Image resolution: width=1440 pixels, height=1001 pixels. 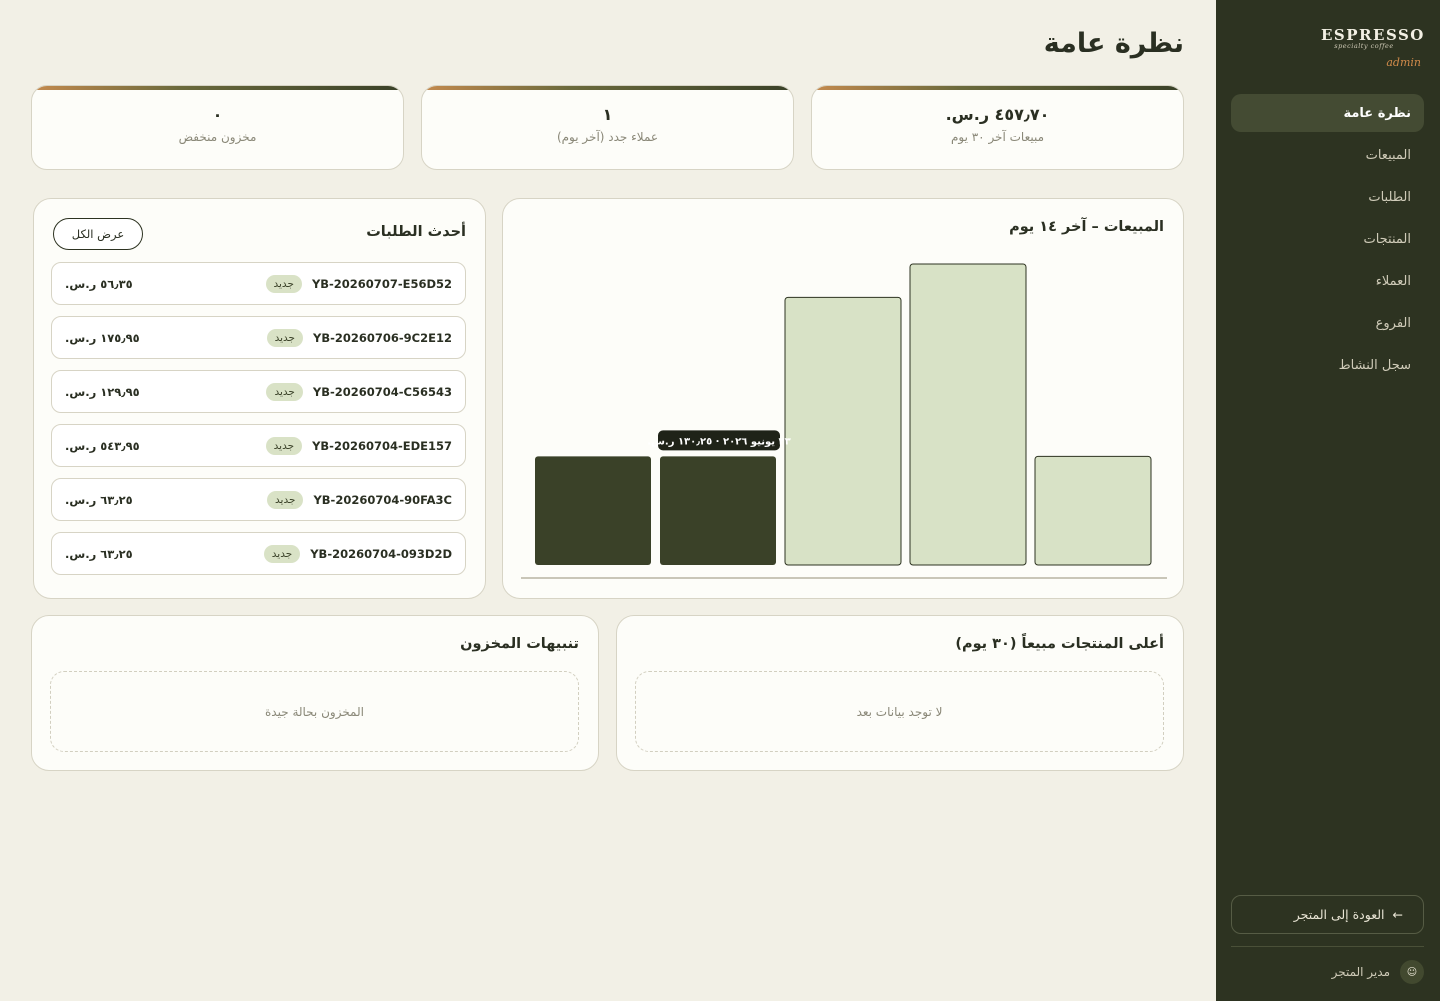 What do you see at coordinates (1327, 281) in the screenshot?
I see `sidebar-item-customers: العملاء` at bounding box center [1327, 281].